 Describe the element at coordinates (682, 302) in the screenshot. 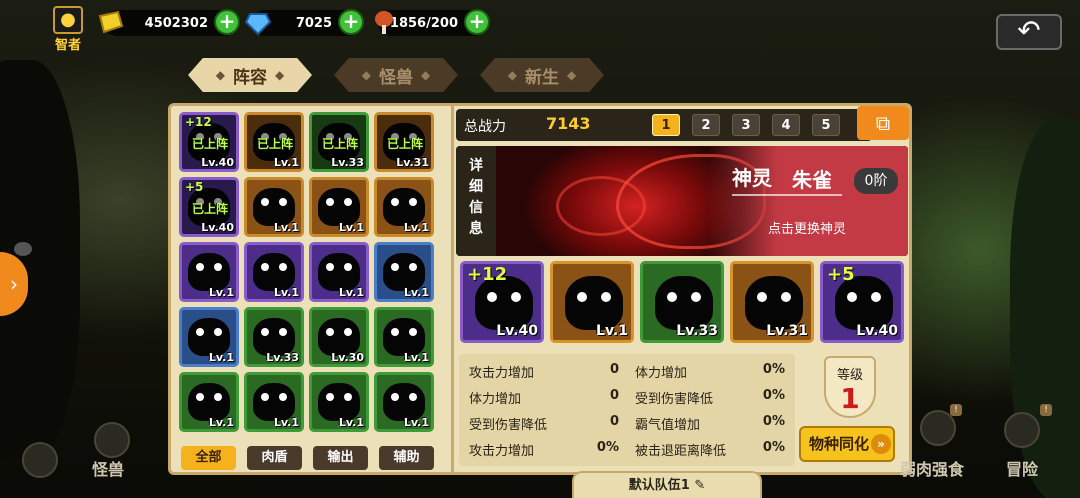

I see `team-member-card: Lv.33` at that location.